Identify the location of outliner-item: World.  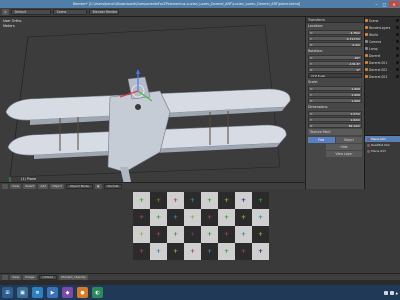
(382, 34).